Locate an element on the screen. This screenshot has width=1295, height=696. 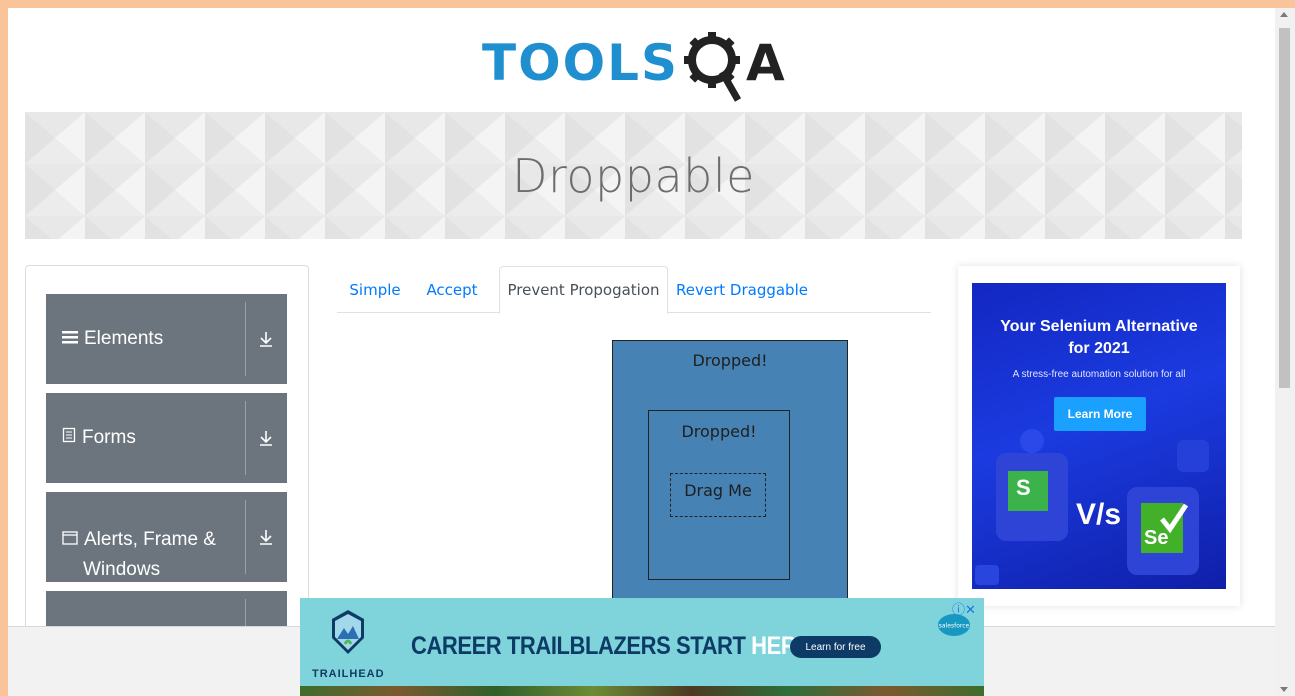
sidebar-group-label-line1: Alerts, Frame & is located at coordinates (150, 539).